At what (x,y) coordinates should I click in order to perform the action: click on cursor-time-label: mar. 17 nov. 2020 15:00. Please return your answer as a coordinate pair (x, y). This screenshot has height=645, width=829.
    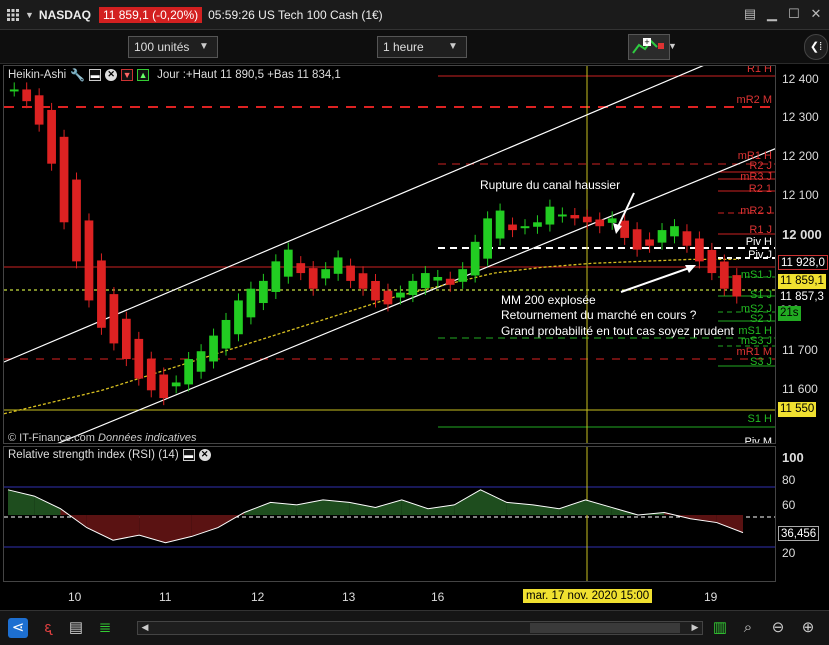
    Looking at the image, I should click on (588, 596).